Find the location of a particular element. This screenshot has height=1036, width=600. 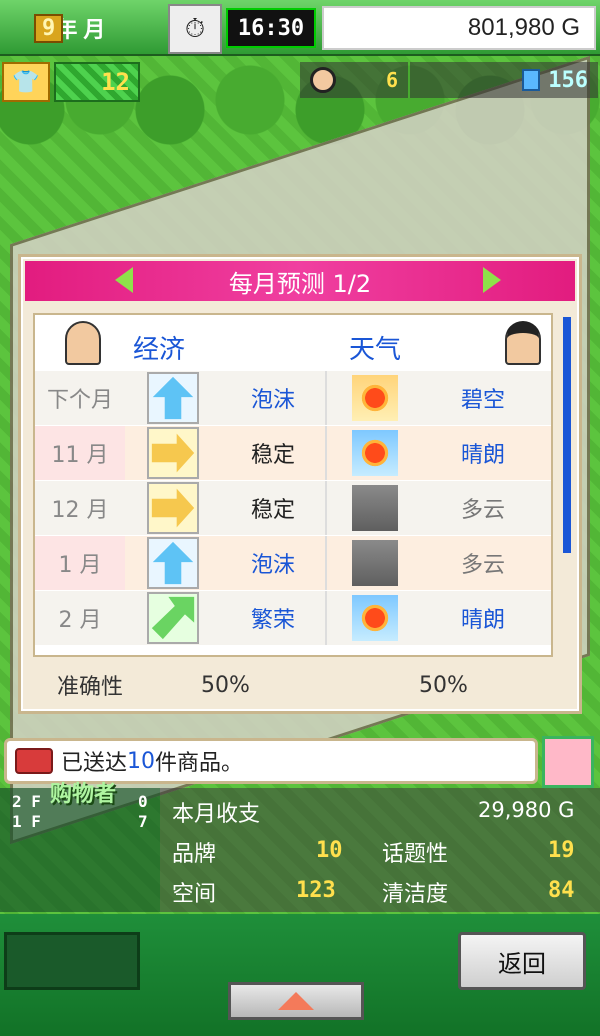

staff-counter: 6 is located at coordinates (354, 80).